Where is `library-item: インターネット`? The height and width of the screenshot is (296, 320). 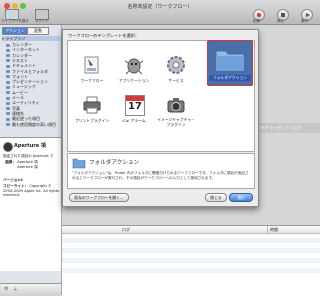
library-item: インターネット is located at coordinates (35, 49).